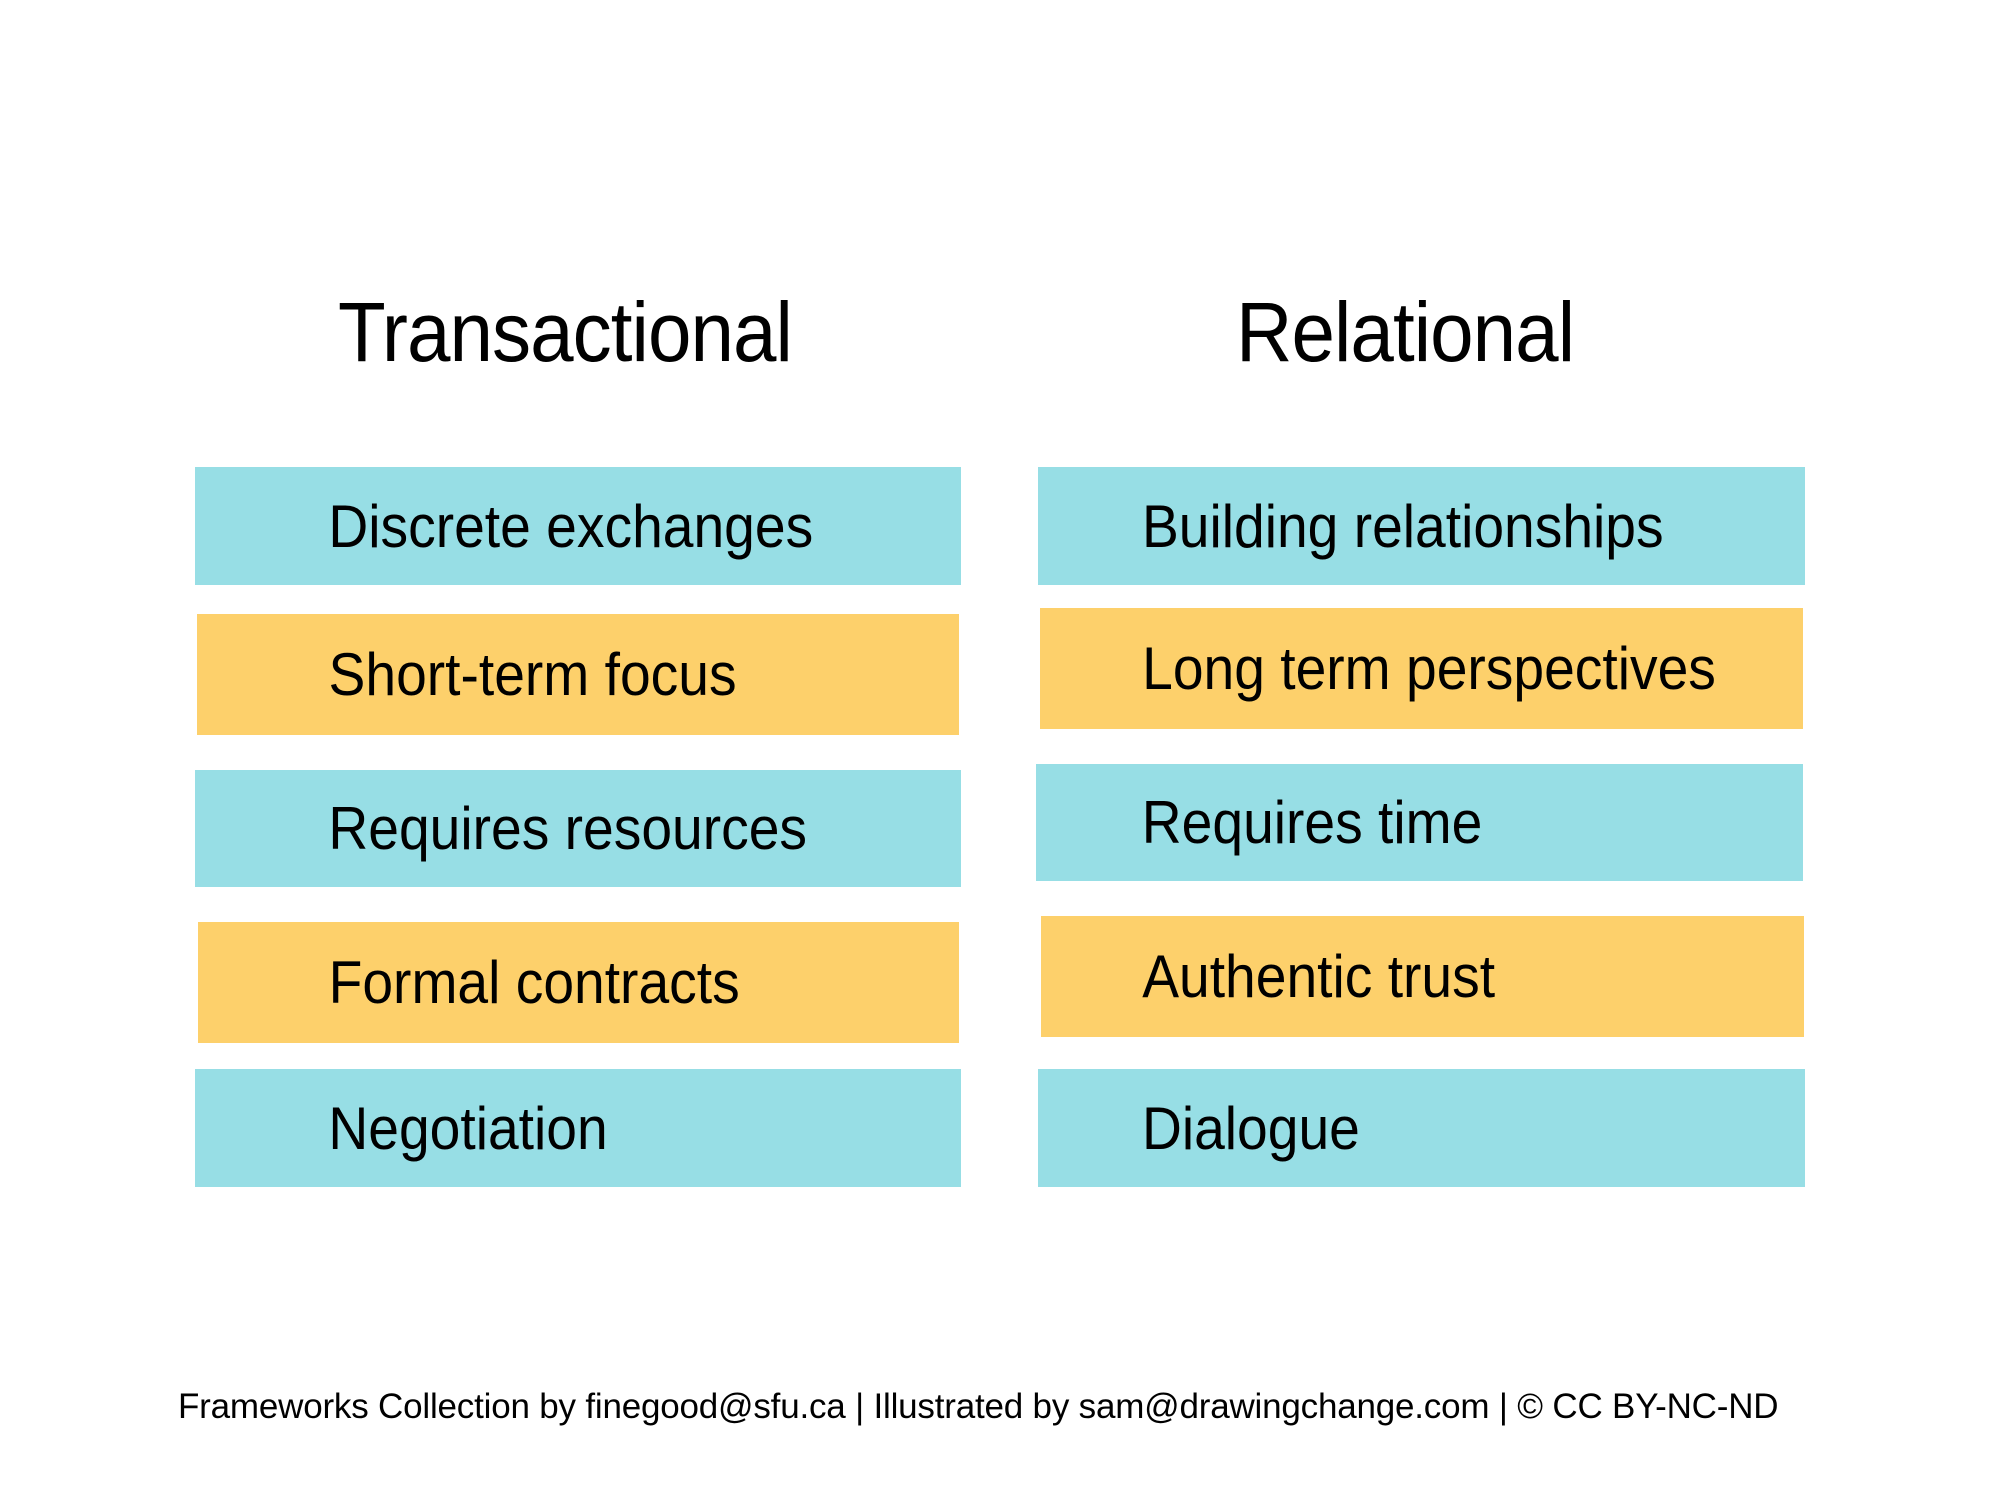 This screenshot has width=2000, height=1500. I want to click on relational-item: Long term perspectives, so click(1421, 668).